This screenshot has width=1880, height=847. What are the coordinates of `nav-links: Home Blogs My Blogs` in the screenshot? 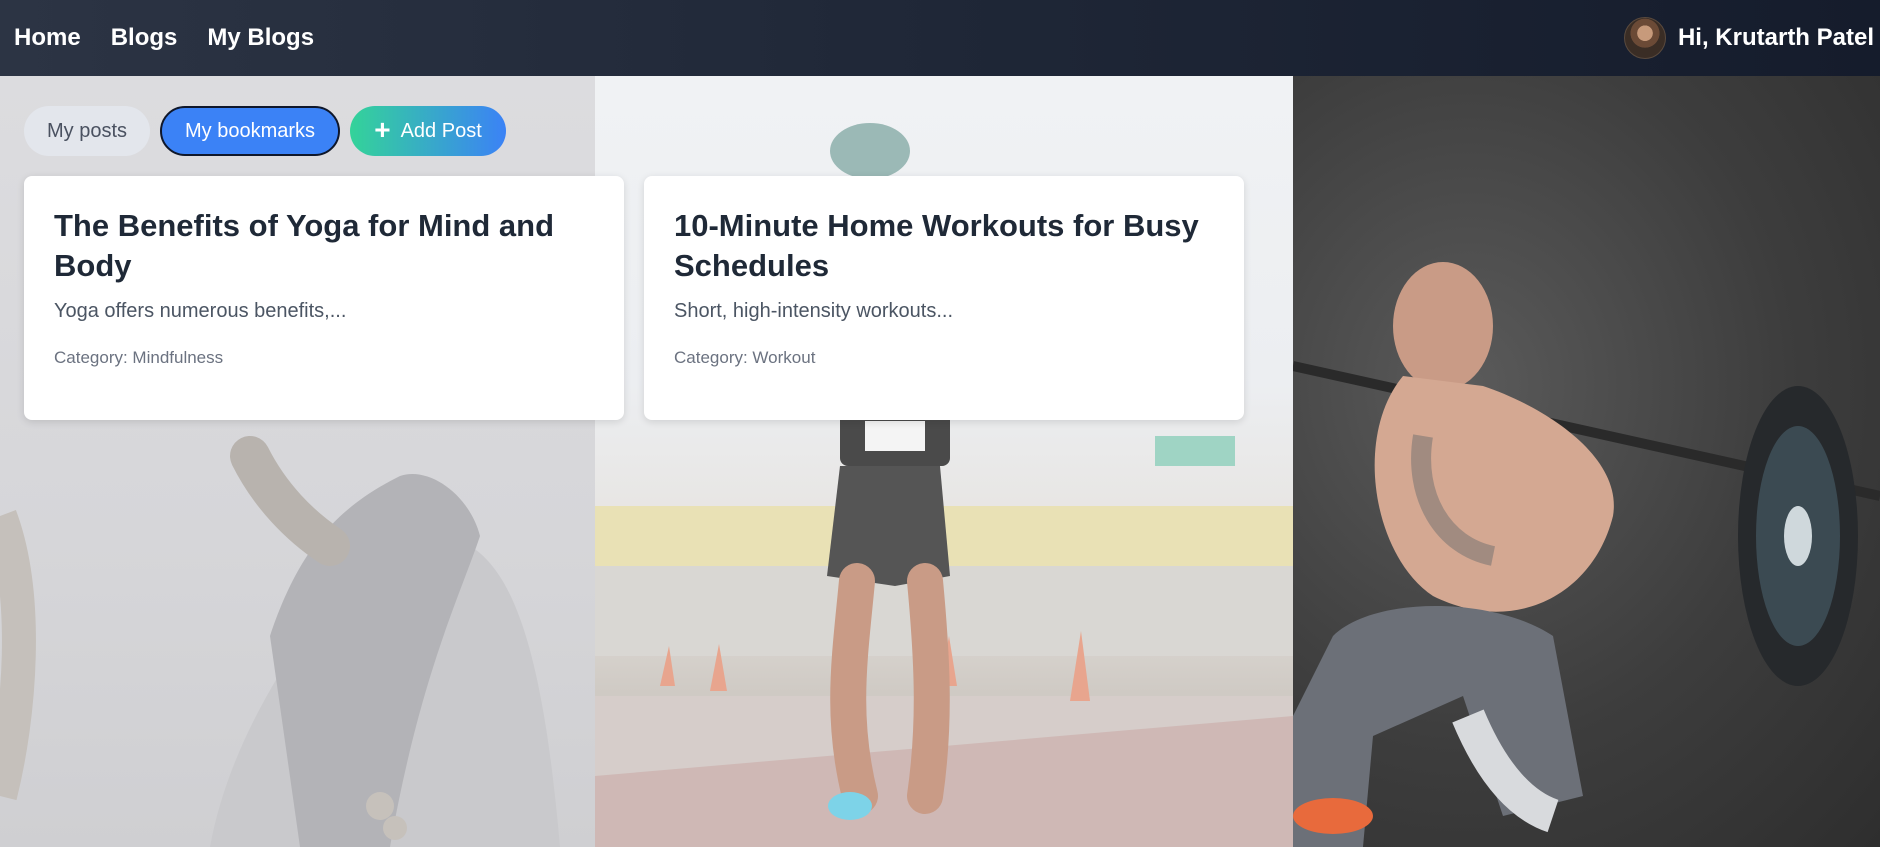 It's located at (164, 38).